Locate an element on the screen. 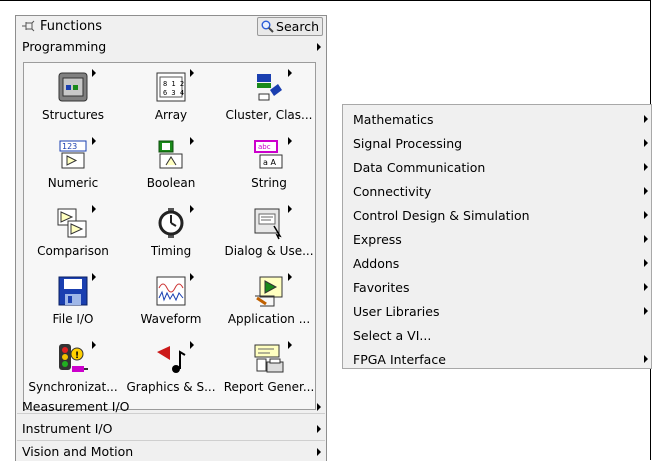  palette-item-comparison: Comparison is located at coordinates (73, 233).